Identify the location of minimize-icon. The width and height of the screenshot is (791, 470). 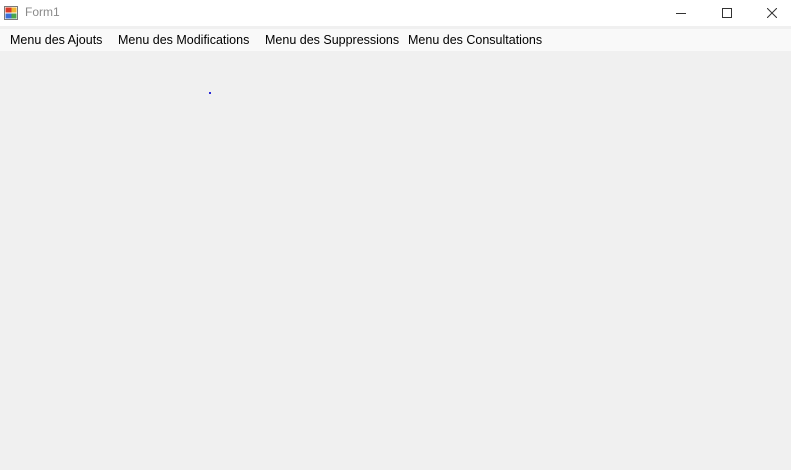
(681, 13).